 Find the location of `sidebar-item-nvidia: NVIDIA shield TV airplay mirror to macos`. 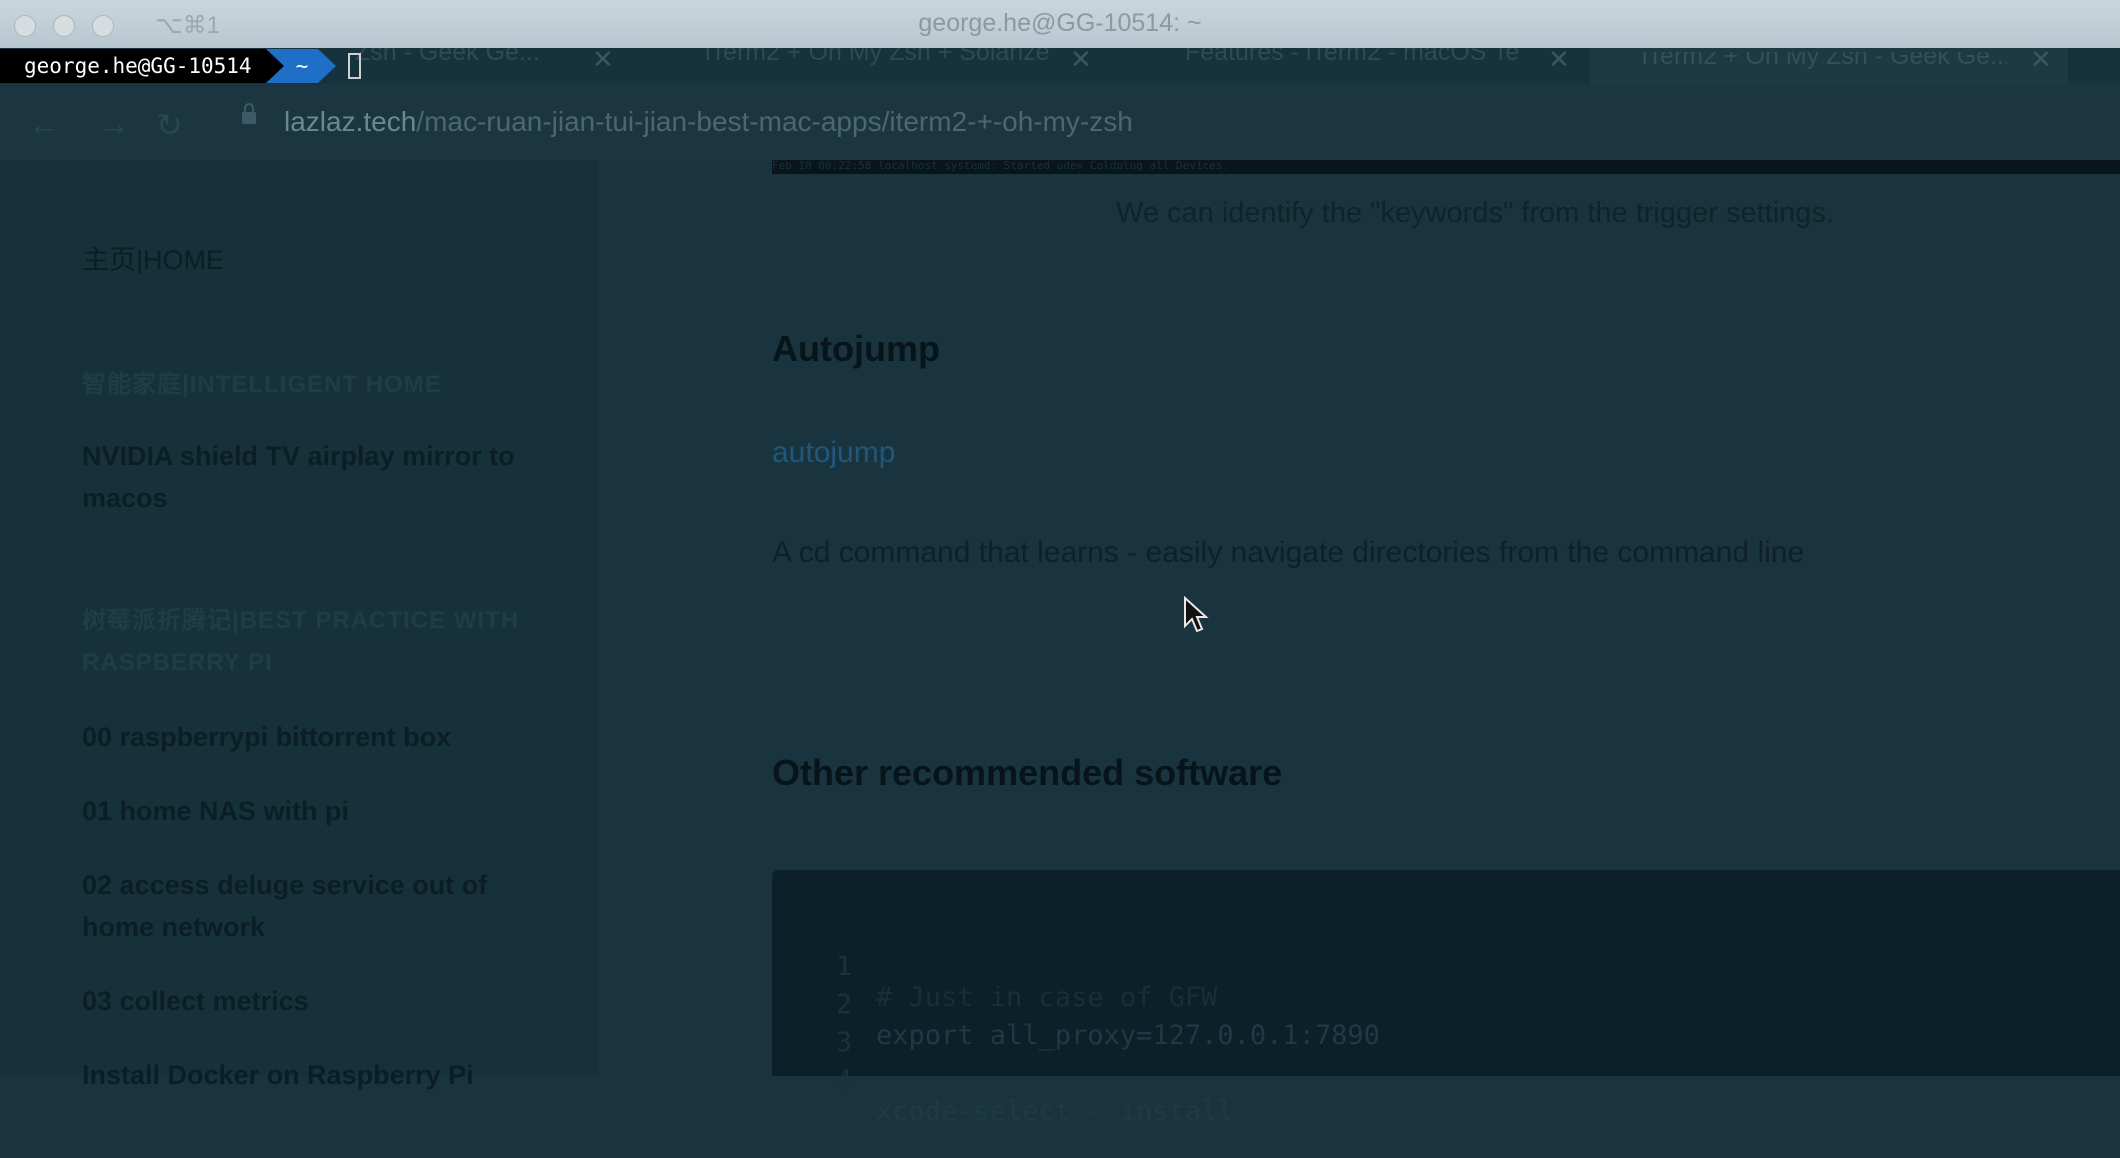

sidebar-item-nvidia: NVIDIA shield TV airplay mirror to macos is located at coordinates (322, 477).